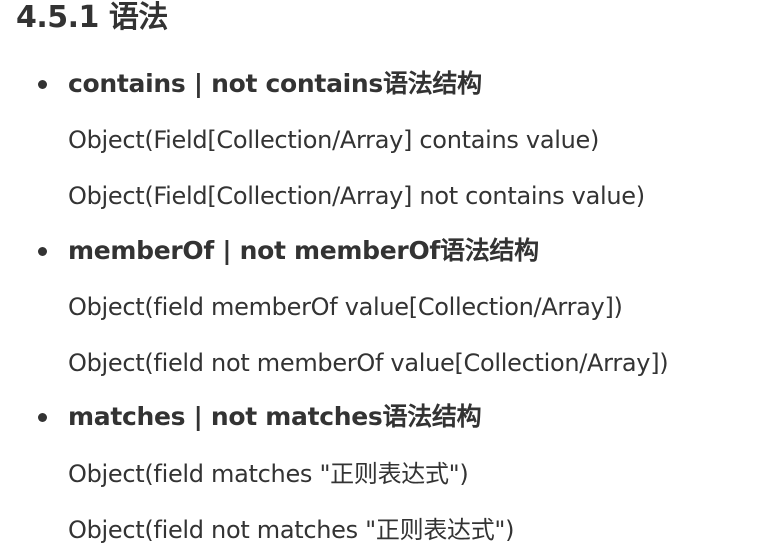 This screenshot has height=558, width=767. Describe the element at coordinates (275, 416) in the screenshot. I see `item-title: matches | not matches语法结构` at that location.